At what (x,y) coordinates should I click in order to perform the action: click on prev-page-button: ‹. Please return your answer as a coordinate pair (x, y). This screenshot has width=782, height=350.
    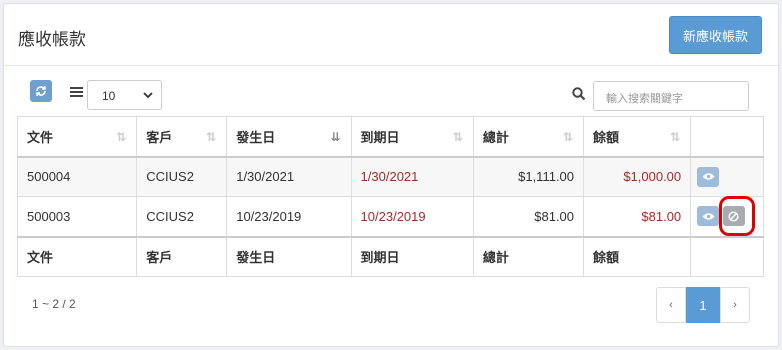
    Looking at the image, I should click on (671, 305).